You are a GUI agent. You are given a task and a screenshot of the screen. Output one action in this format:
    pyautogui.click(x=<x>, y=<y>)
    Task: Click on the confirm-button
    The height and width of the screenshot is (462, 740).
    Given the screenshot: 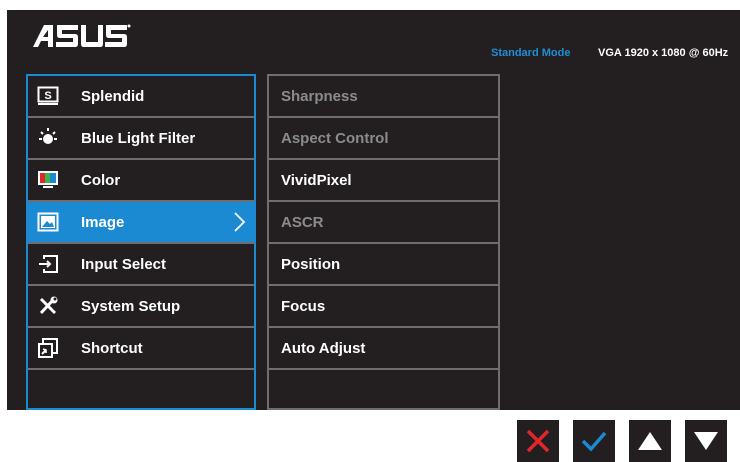 What is the action you would take?
    pyautogui.click(x=594, y=441)
    